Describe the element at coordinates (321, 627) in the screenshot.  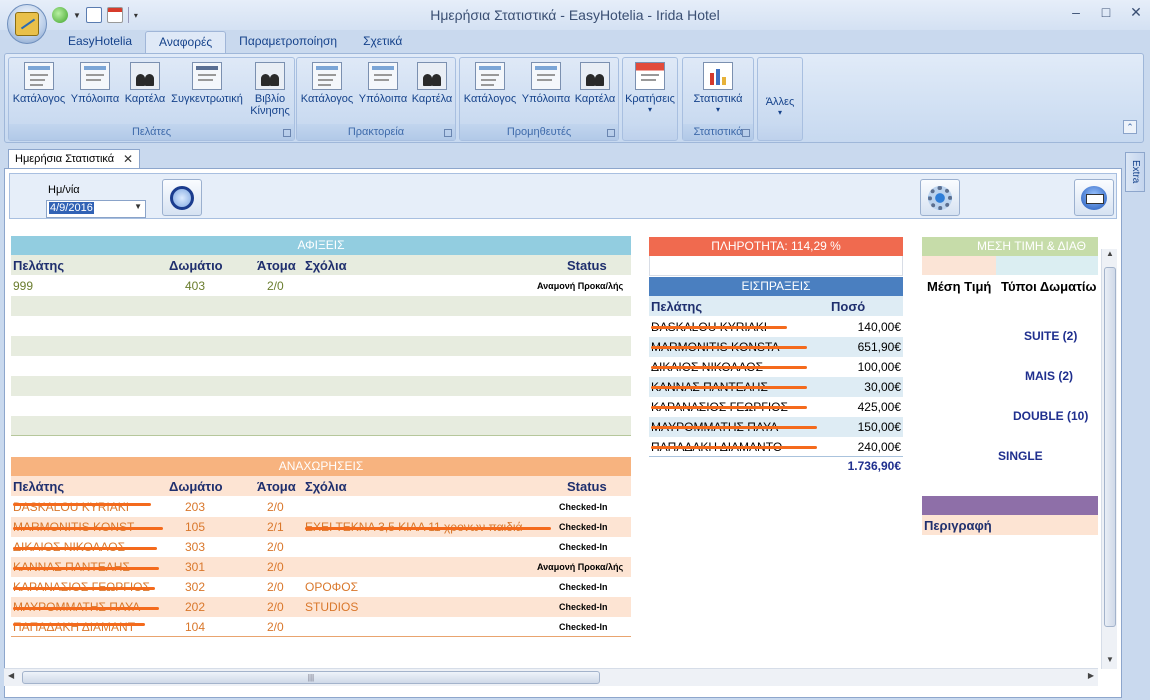
I see `table-row: ΠΑΠΑΔΑΚΗ ΔΙΑΜΑΝΤ 104 2/0 Checked-In` at that location.